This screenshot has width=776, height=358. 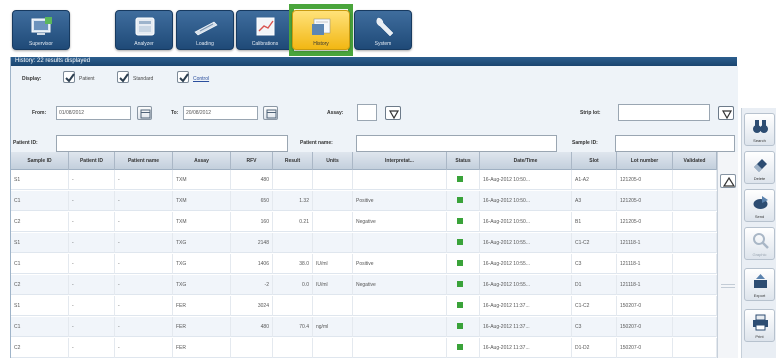 I want to click on export-button: Export, so click(x=759, y=284).